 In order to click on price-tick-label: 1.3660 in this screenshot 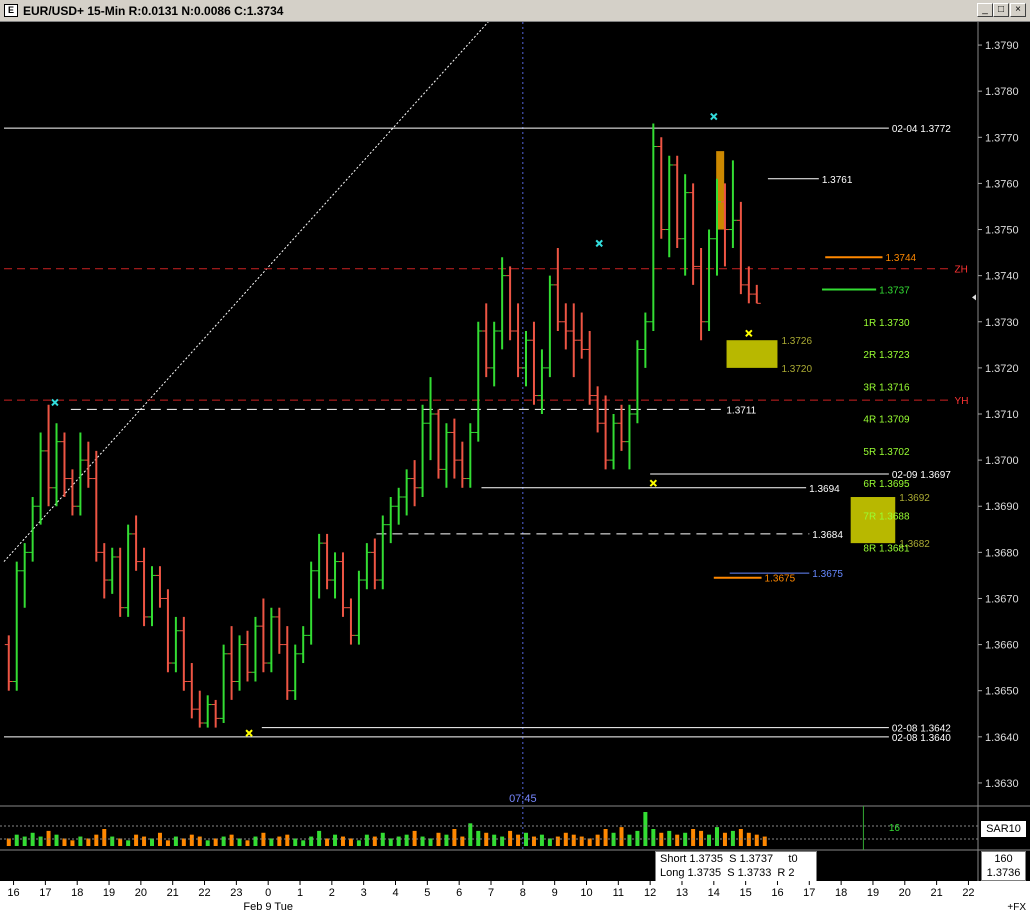, I will do `click(1002, 646)`.